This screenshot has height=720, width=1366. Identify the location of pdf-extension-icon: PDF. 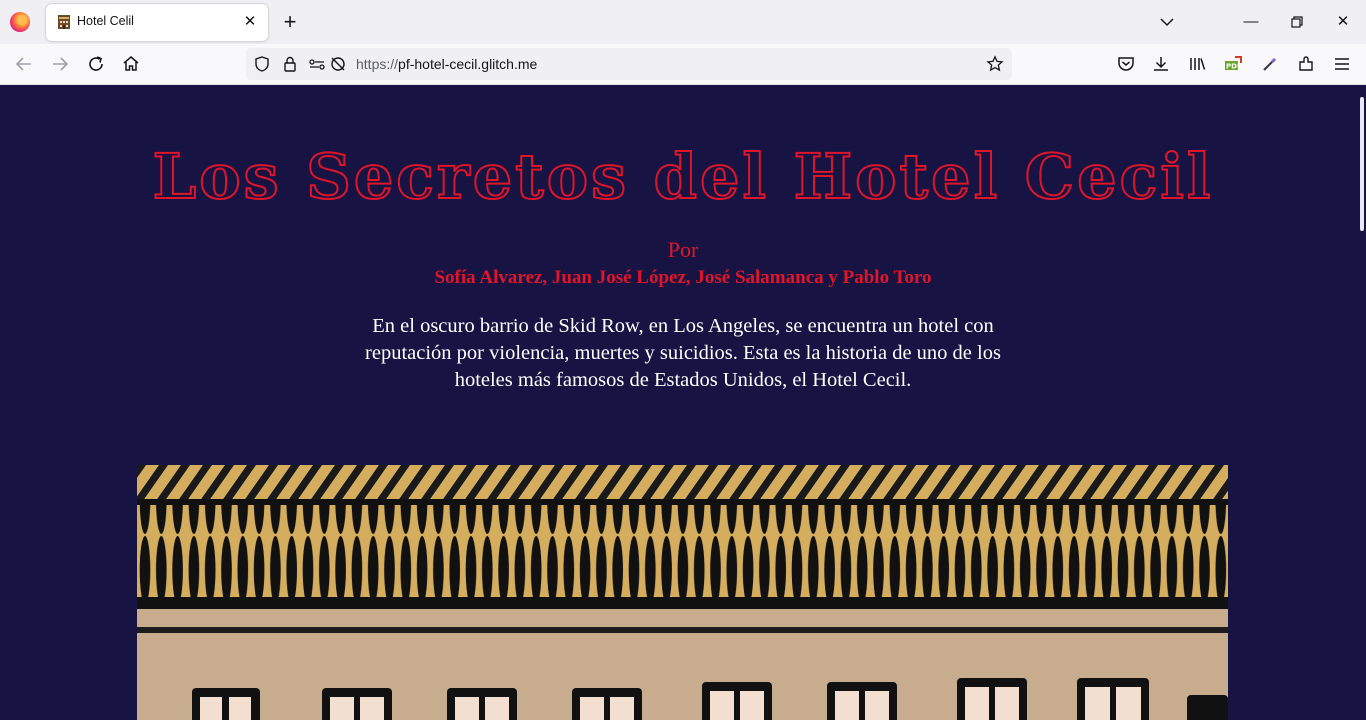
(1233, 64).